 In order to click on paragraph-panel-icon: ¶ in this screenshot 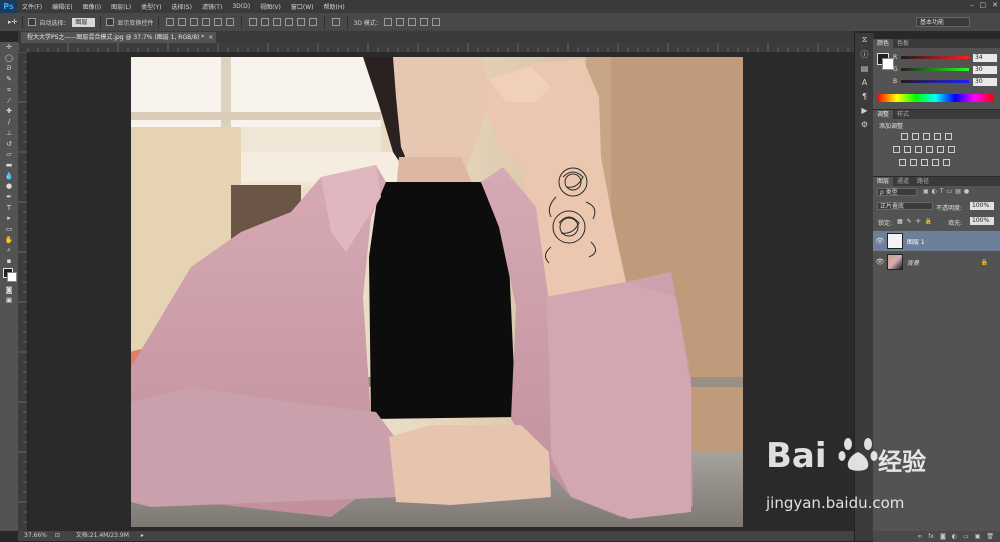, I will do `click(864, 96)`.